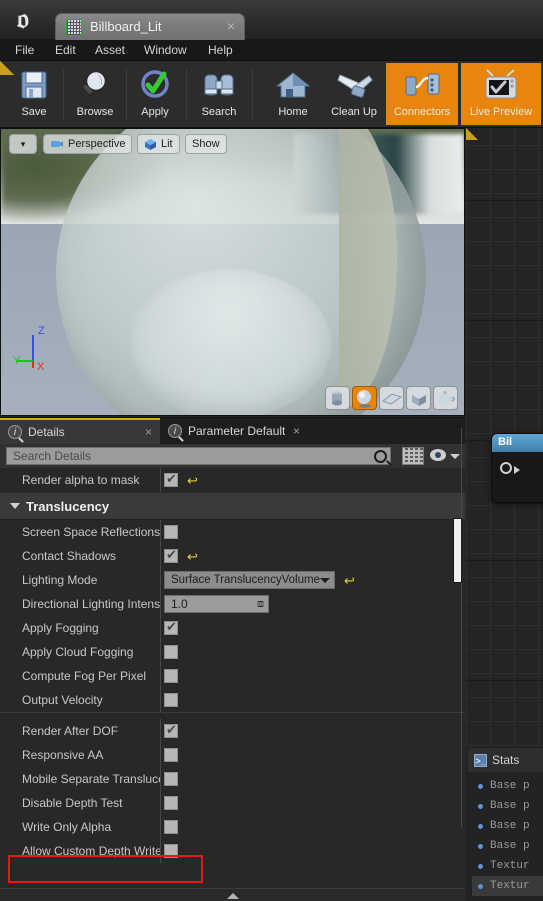 Image resolution: width=543 pixels, height=901 pixels. What do you see at coordinates (293, 112) in the screenshot?
I see `home-button-label: Home` at bounding box center [293, 112].